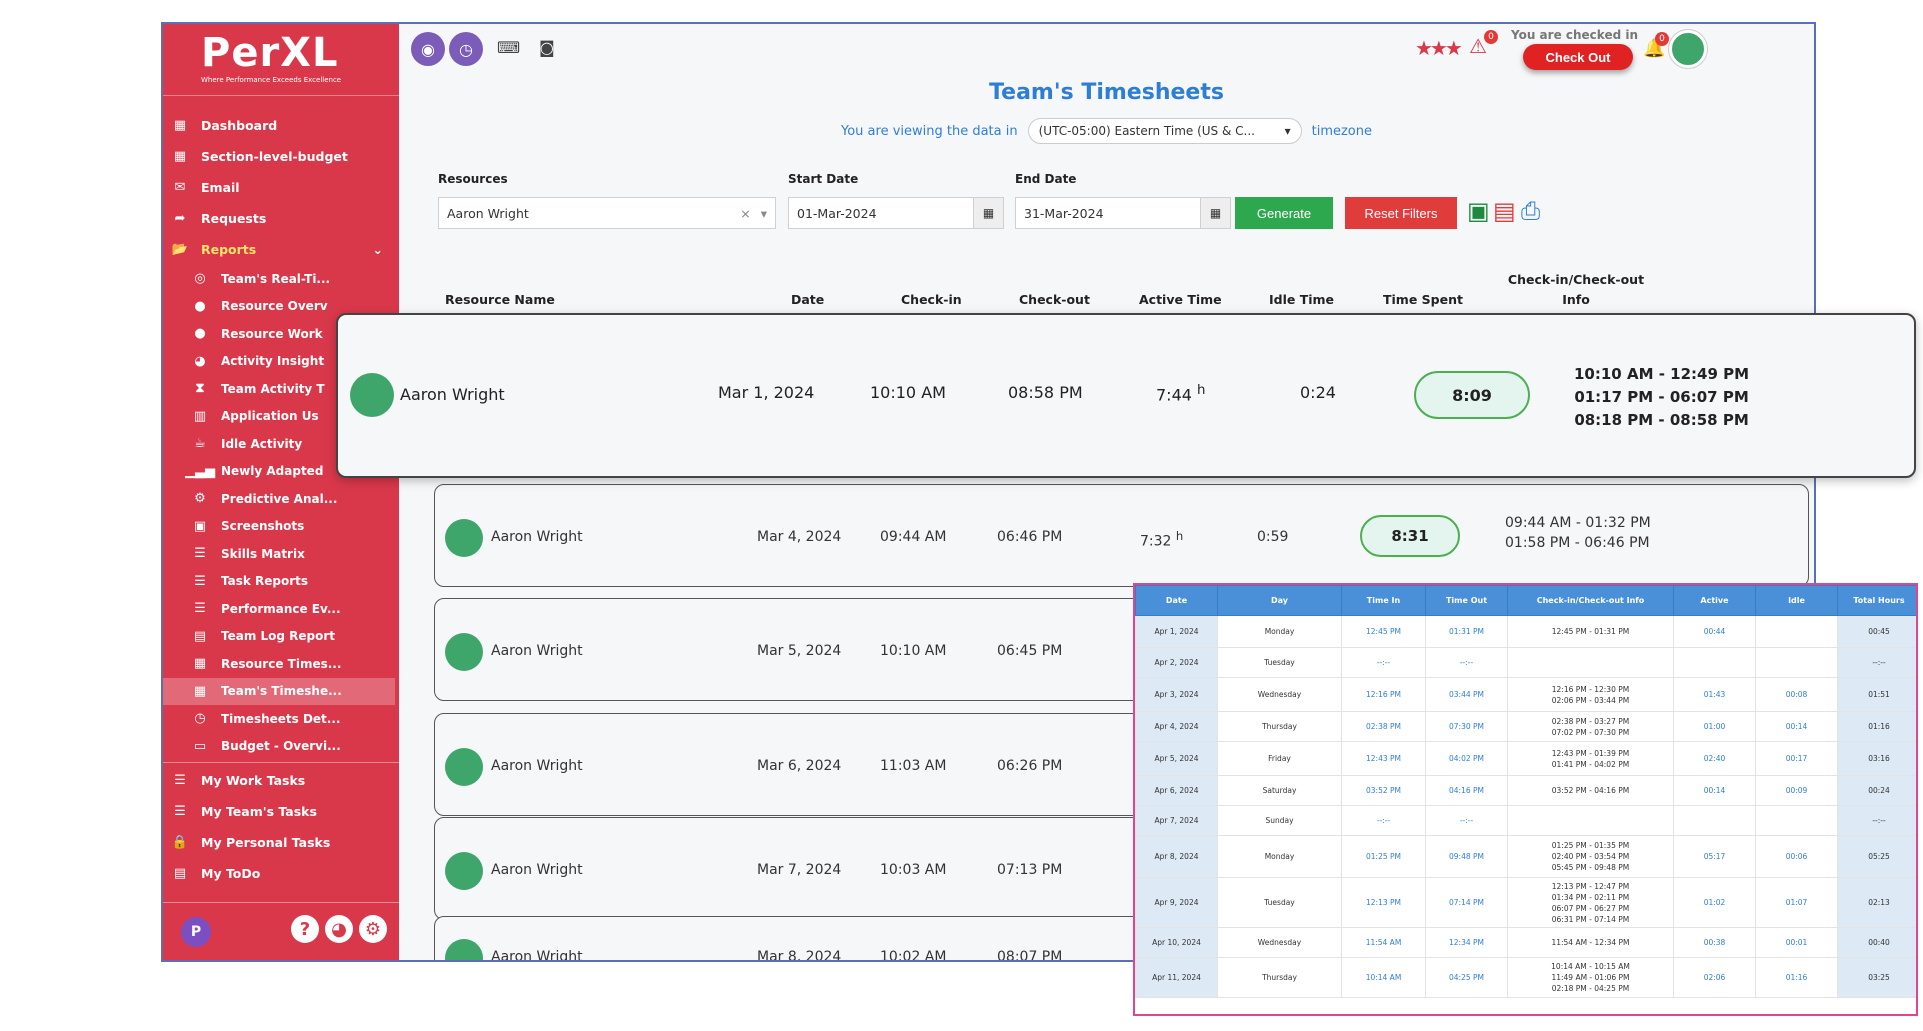 The image size is (1923, 1031). Describe the element at coordinates (745, 213) in the screenshot. I see `clear-icon: ×` at that location.